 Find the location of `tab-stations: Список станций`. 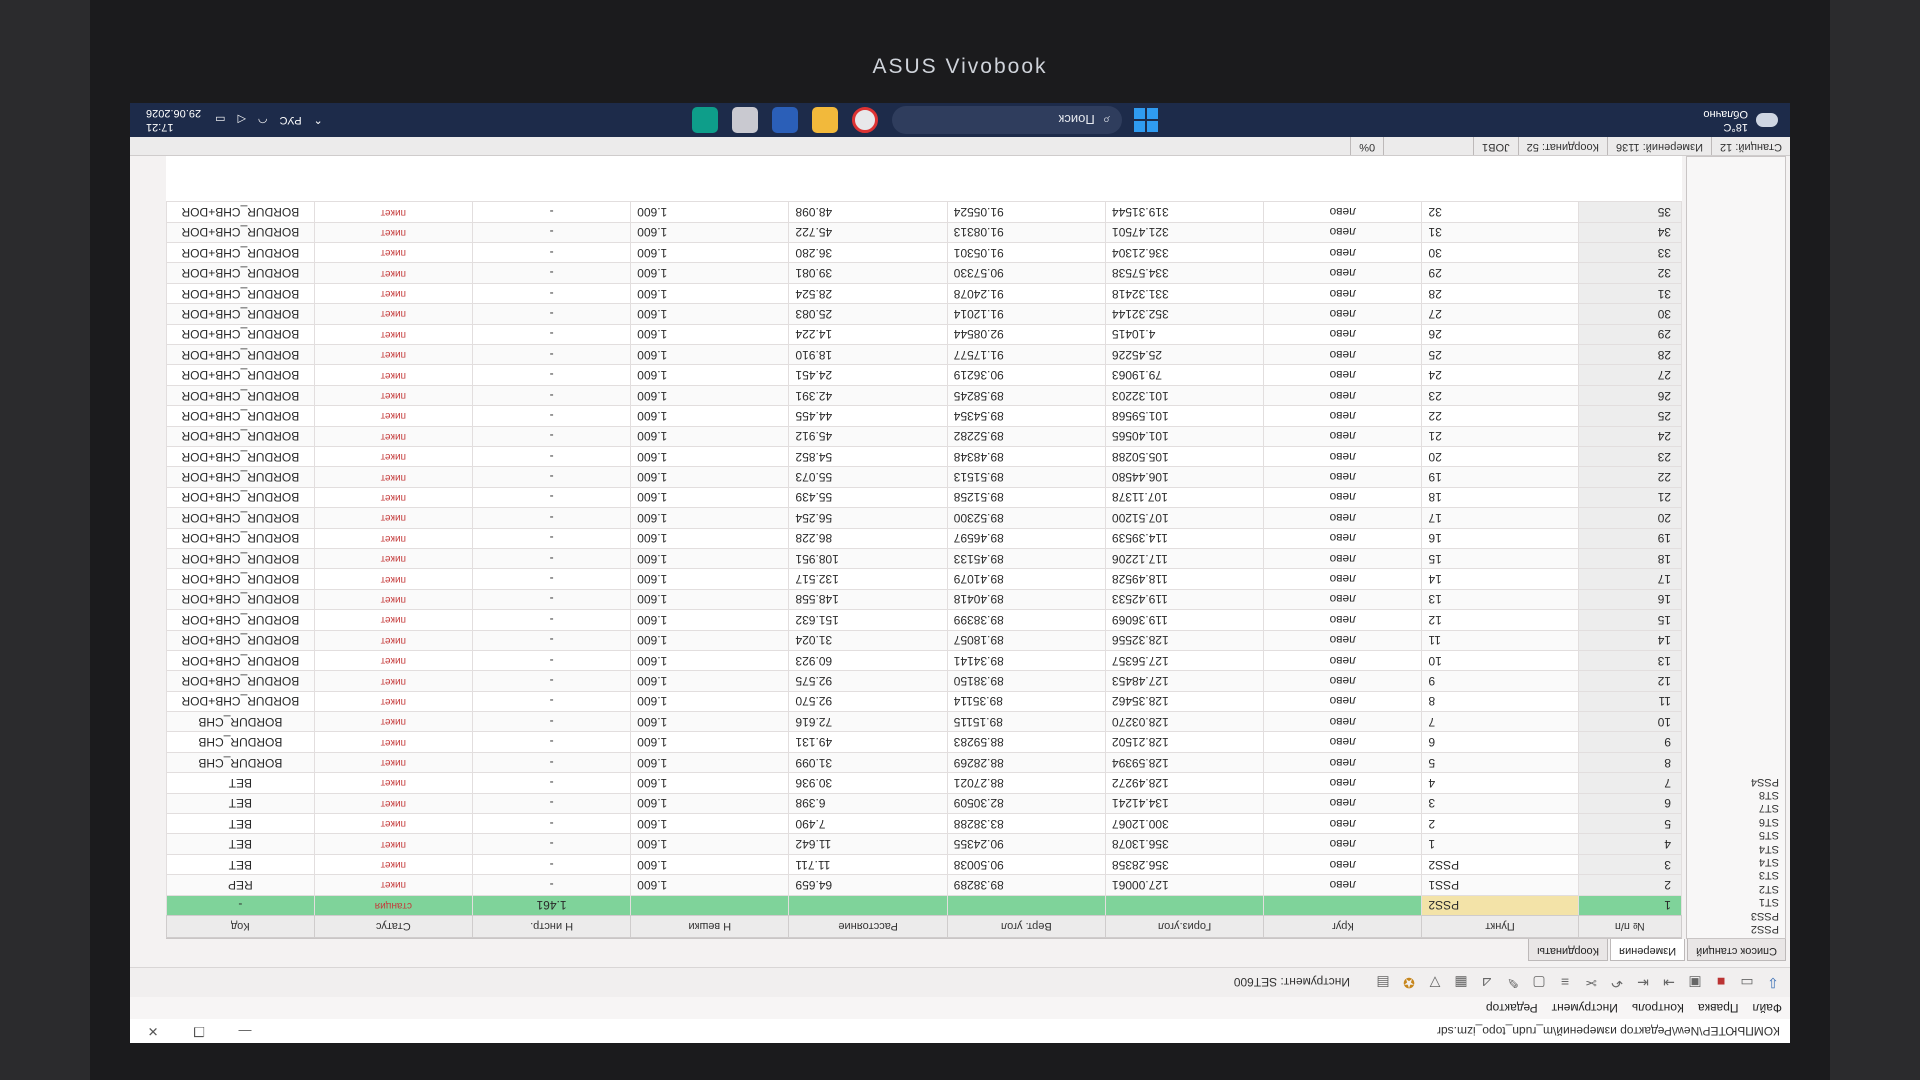

tab-stations: Список станций is located at coordinates (1736, 950).